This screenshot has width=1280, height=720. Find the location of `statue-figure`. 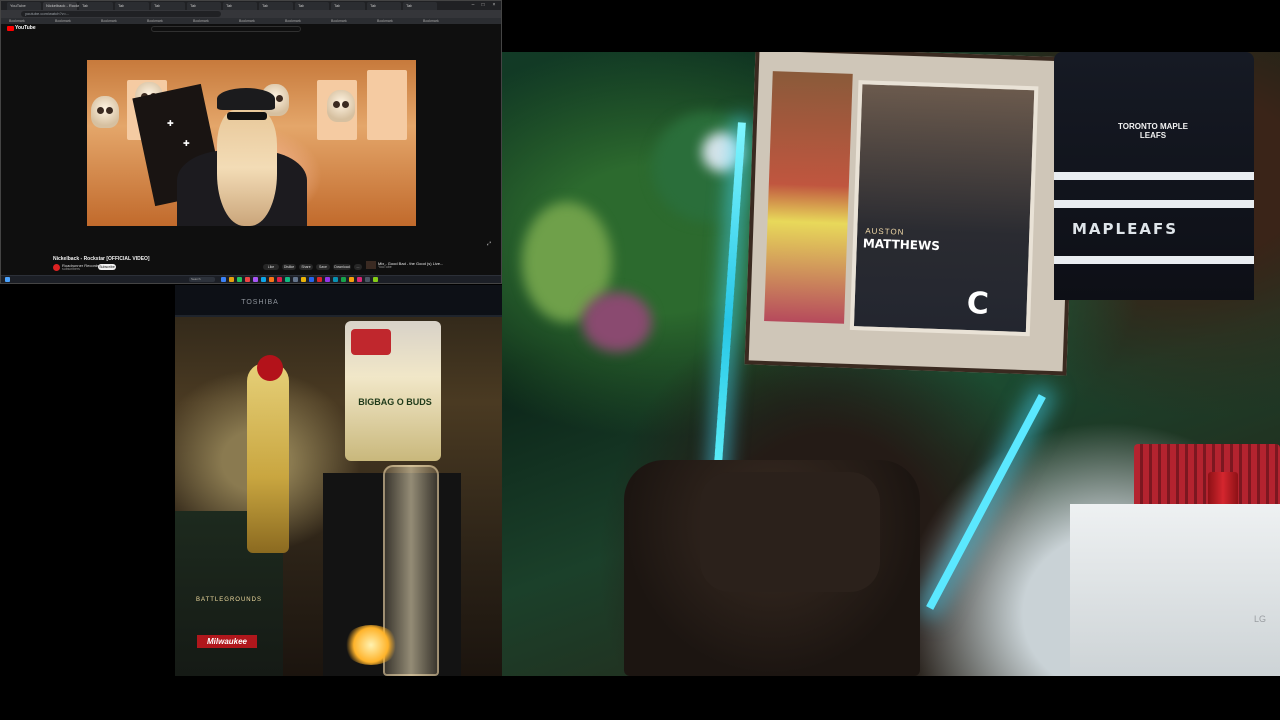

statue-figure is located at coordinates (268, 458).